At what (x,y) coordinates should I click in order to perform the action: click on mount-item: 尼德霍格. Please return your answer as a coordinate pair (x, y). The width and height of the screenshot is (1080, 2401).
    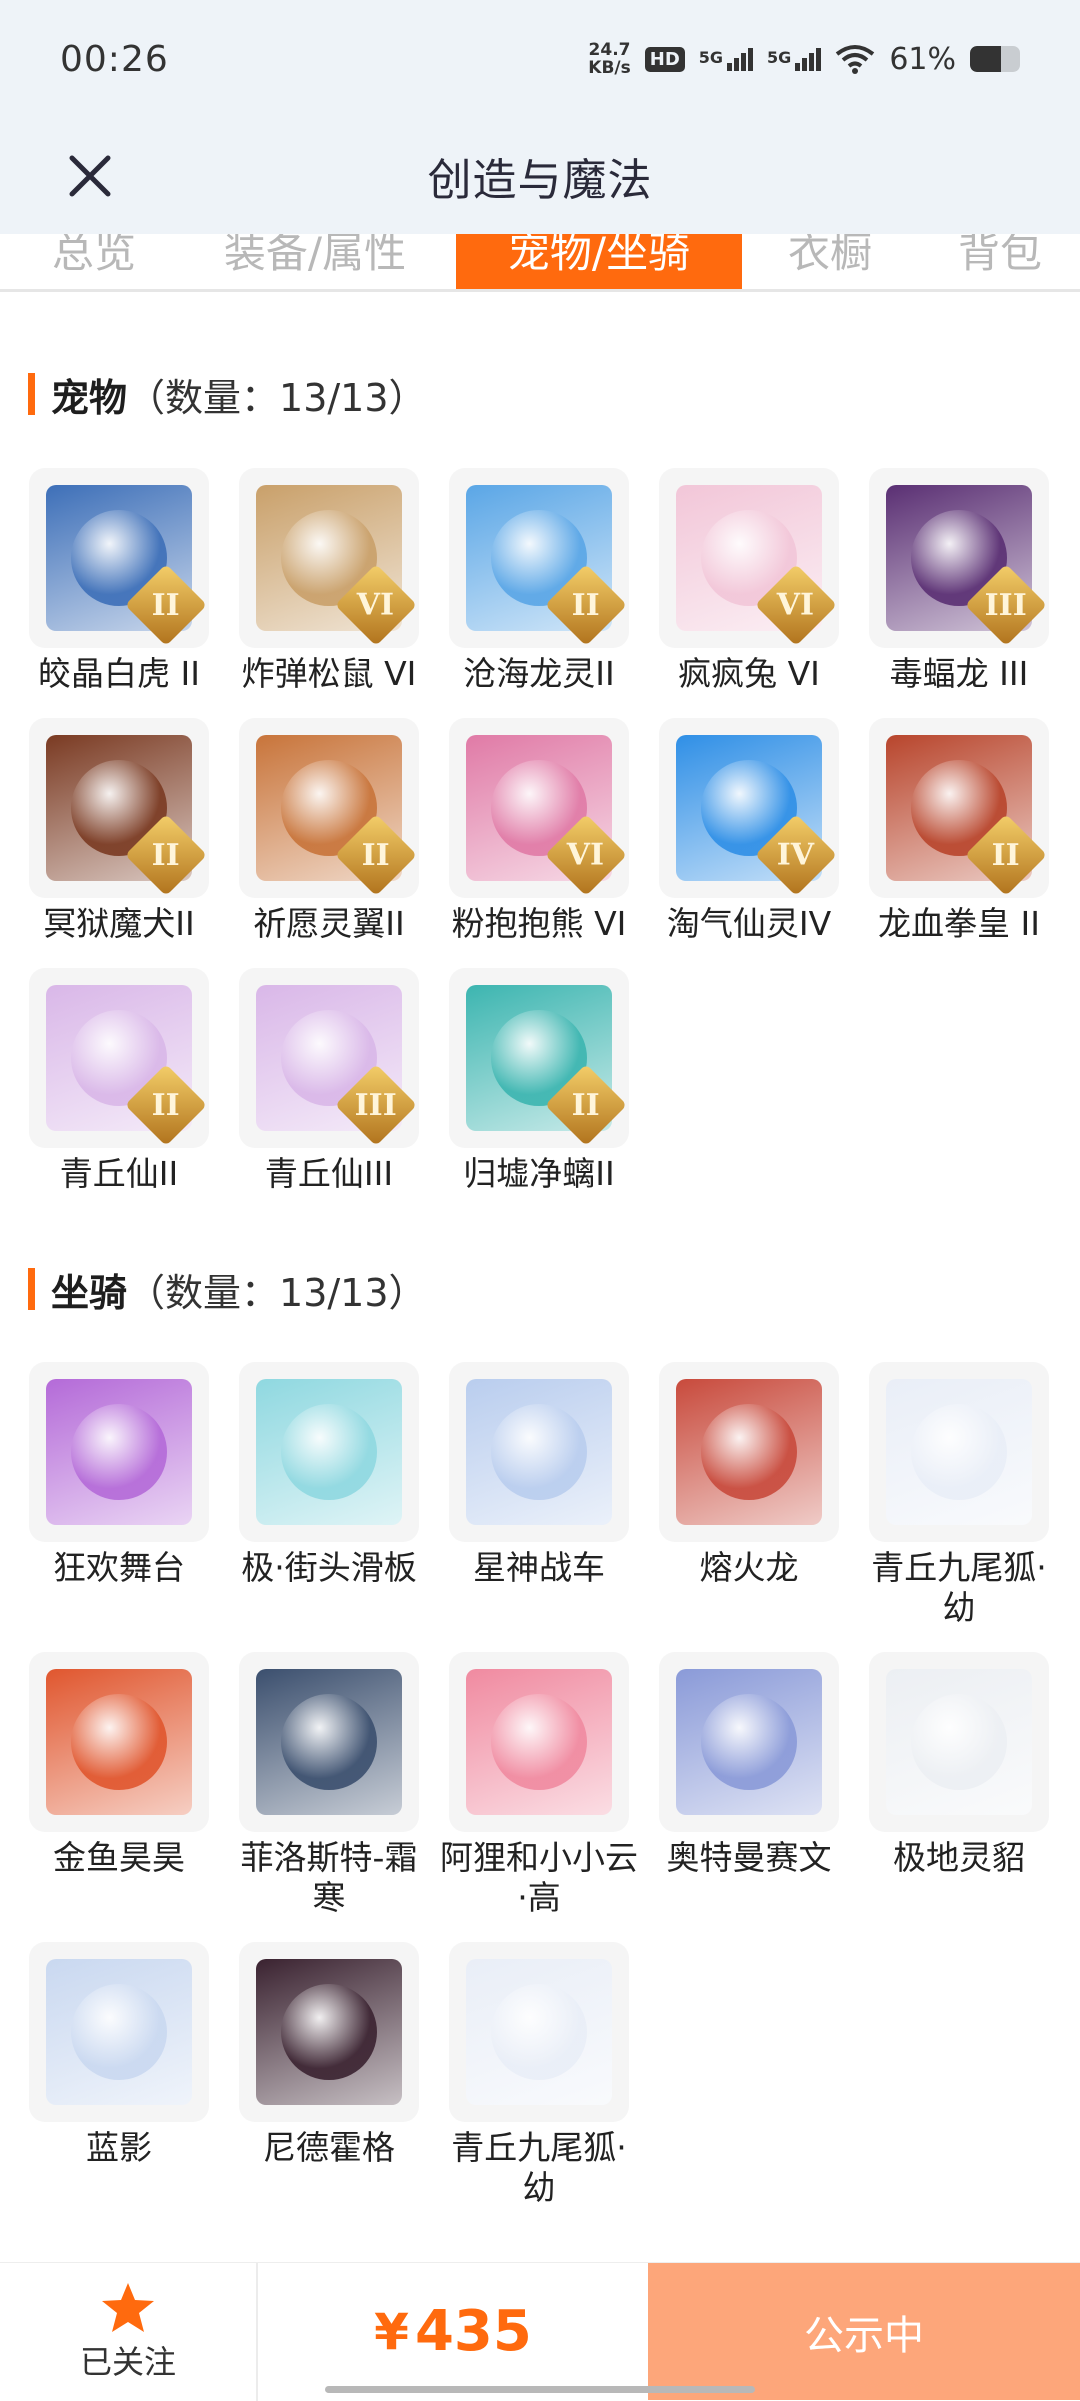
    Looking at the image, I should click on (329, 2055).